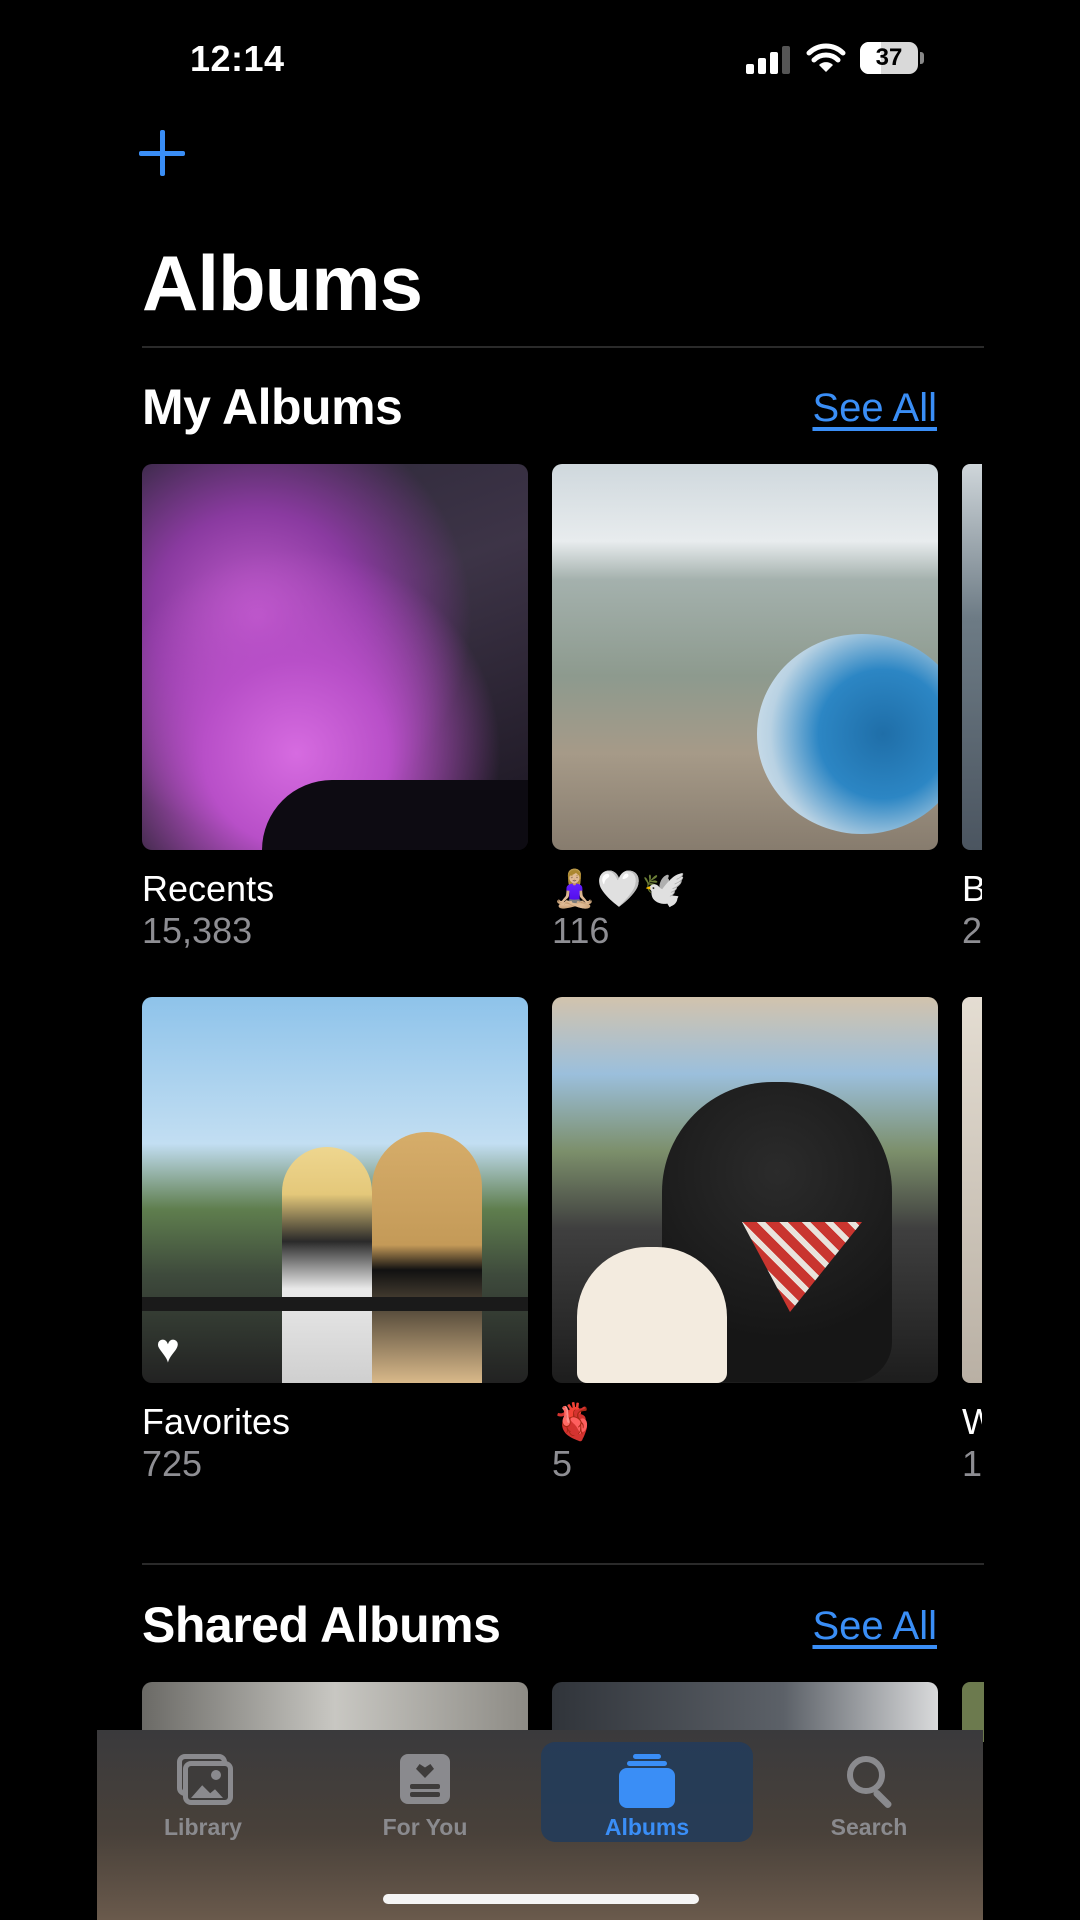 This screenshot has width=1080, height=1920. What do you see at coordinates (972, 1421) in the screenshot?
I see `album-name: W` at bounding box center [972, 1421].